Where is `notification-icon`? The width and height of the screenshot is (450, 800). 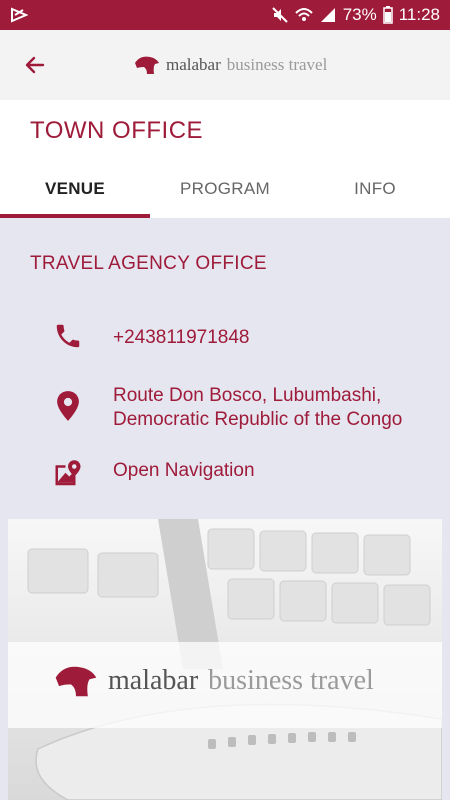 notification-icon is located at coordinates (19, 15).